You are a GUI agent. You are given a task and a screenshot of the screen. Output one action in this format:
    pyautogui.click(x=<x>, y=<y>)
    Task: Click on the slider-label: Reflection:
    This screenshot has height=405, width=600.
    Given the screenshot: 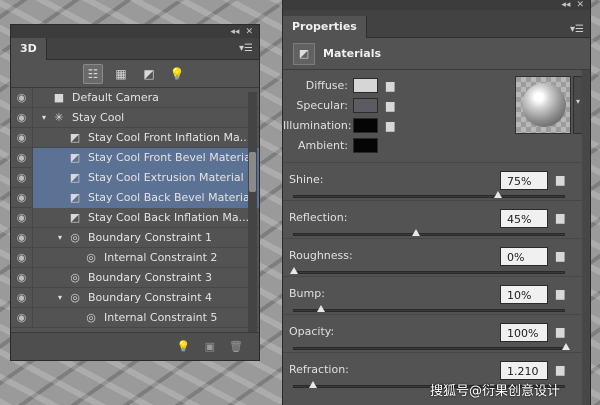 What is the action you would take?
    pyautogui.click(x=318, y=217)
    